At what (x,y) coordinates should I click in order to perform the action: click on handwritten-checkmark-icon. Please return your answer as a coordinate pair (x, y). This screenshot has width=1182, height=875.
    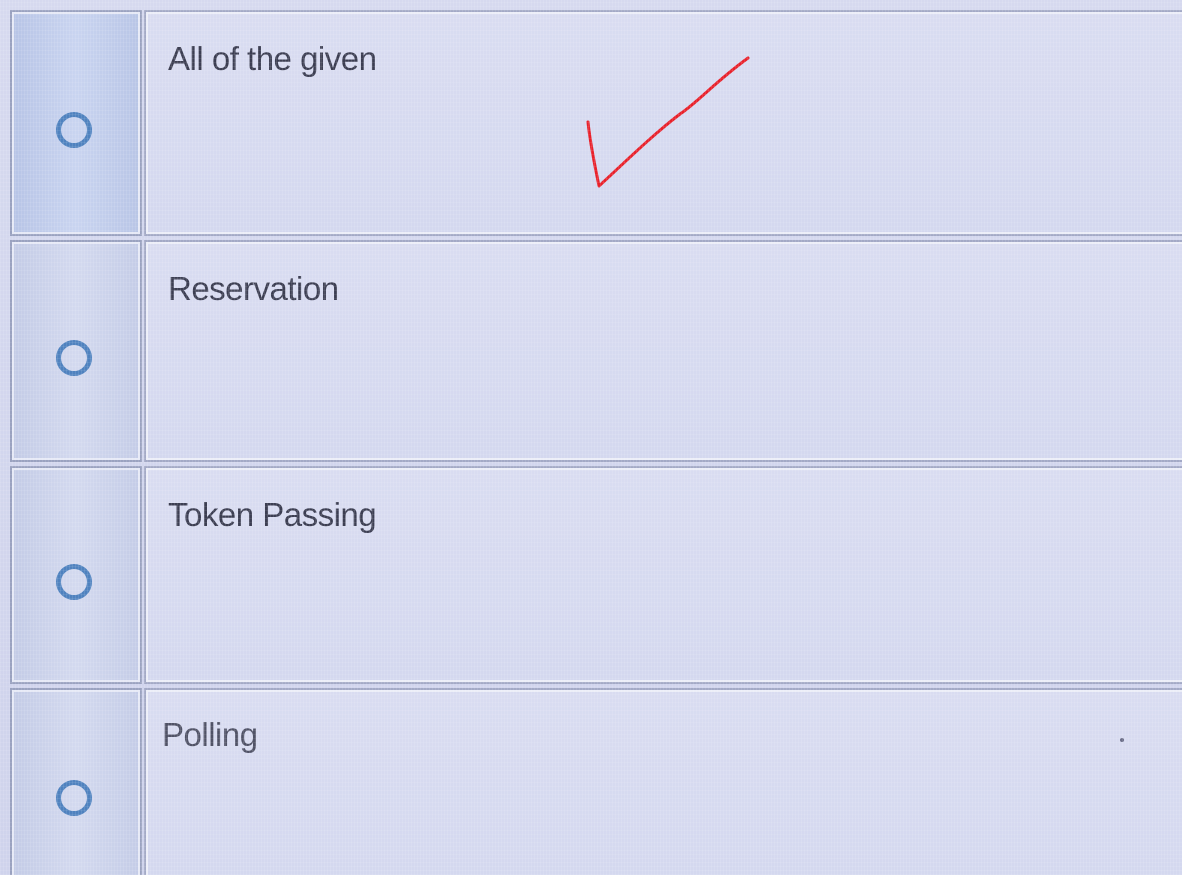
    Looking at the image, I should click on (668, 122).